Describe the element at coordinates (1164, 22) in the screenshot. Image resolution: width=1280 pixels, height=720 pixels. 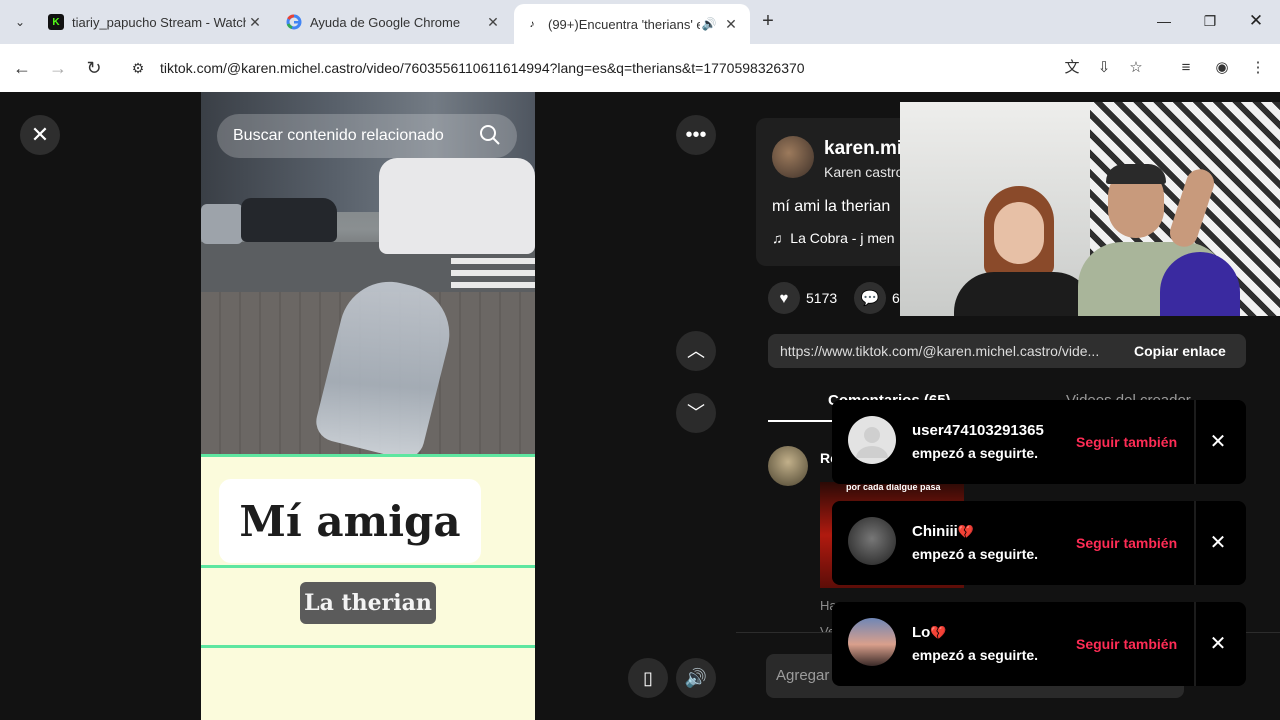
I see `minimize-icon: —` at that location.